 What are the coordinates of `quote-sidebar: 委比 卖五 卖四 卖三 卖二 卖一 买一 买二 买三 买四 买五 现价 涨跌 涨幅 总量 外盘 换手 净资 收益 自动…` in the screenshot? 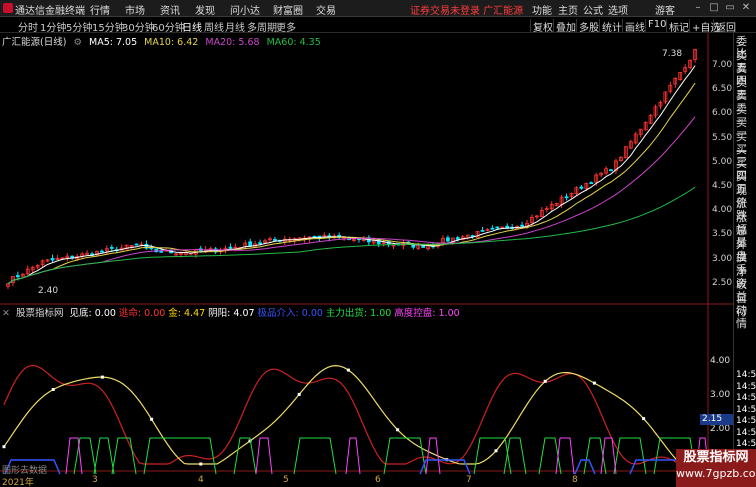 It's located at (744, 260).